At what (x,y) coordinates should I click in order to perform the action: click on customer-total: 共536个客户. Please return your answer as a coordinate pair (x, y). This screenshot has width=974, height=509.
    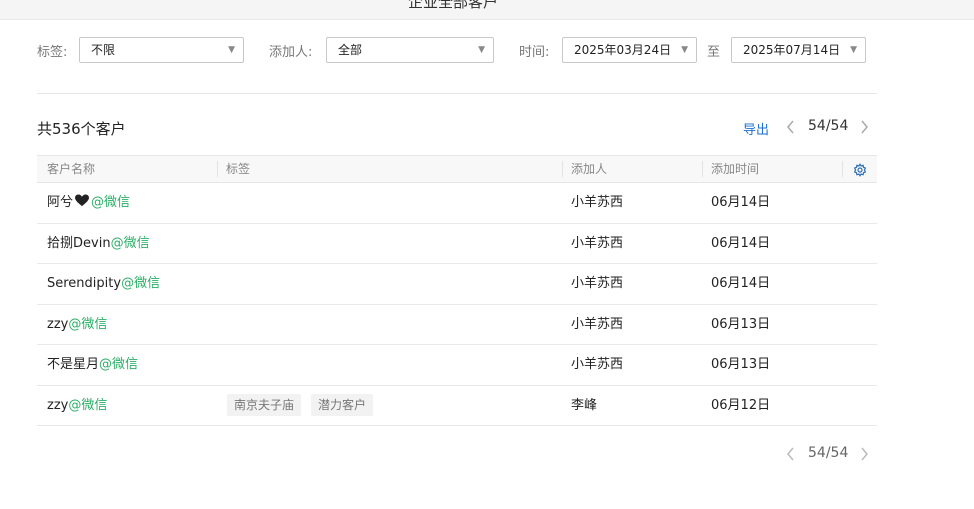
    Looking at the image, I should click on (81, 129).